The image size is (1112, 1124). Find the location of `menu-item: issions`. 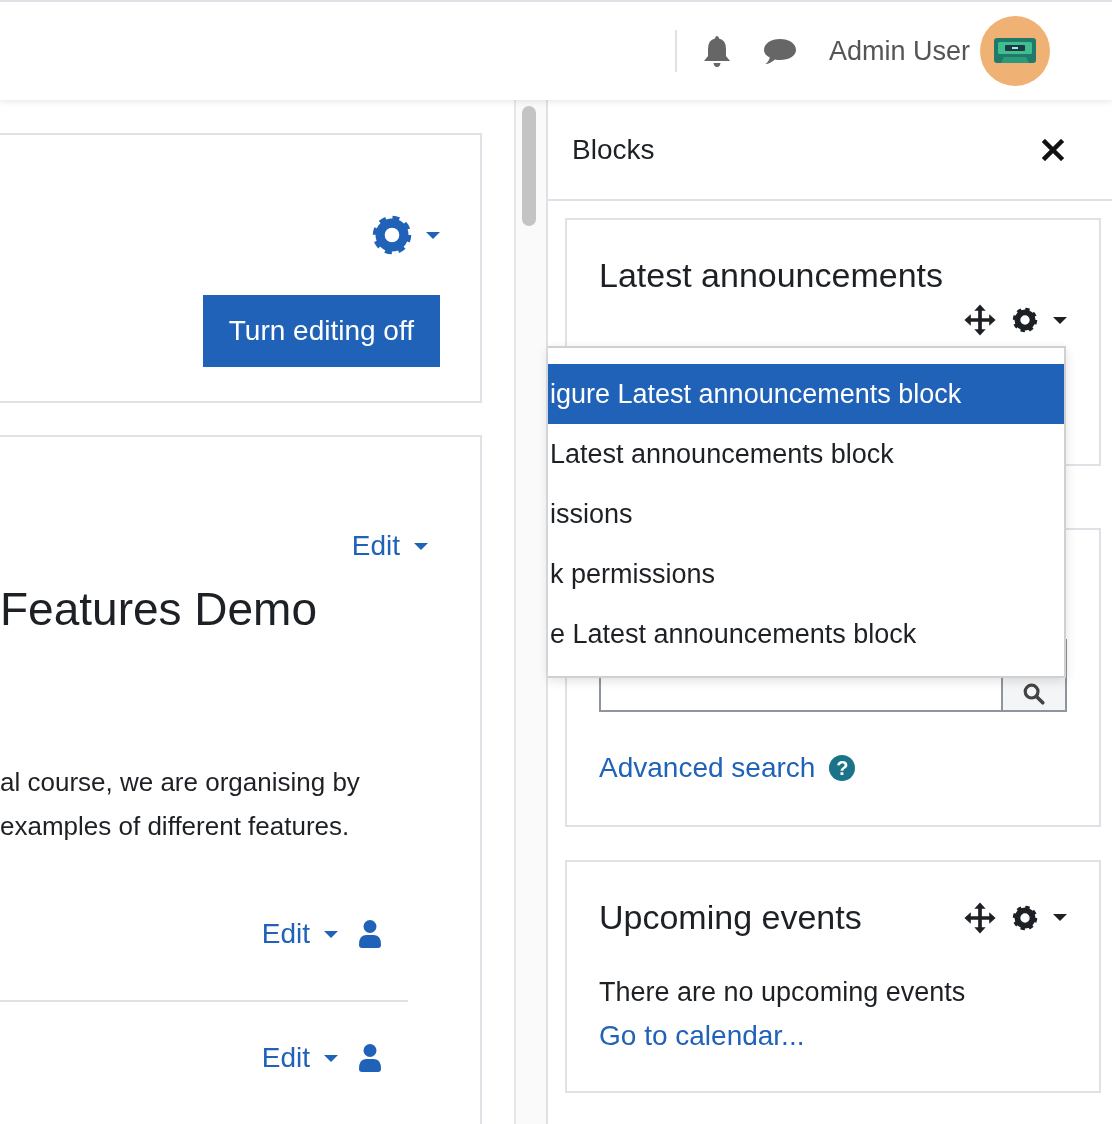

menu-item: issions is located at coordinates (806, 514).